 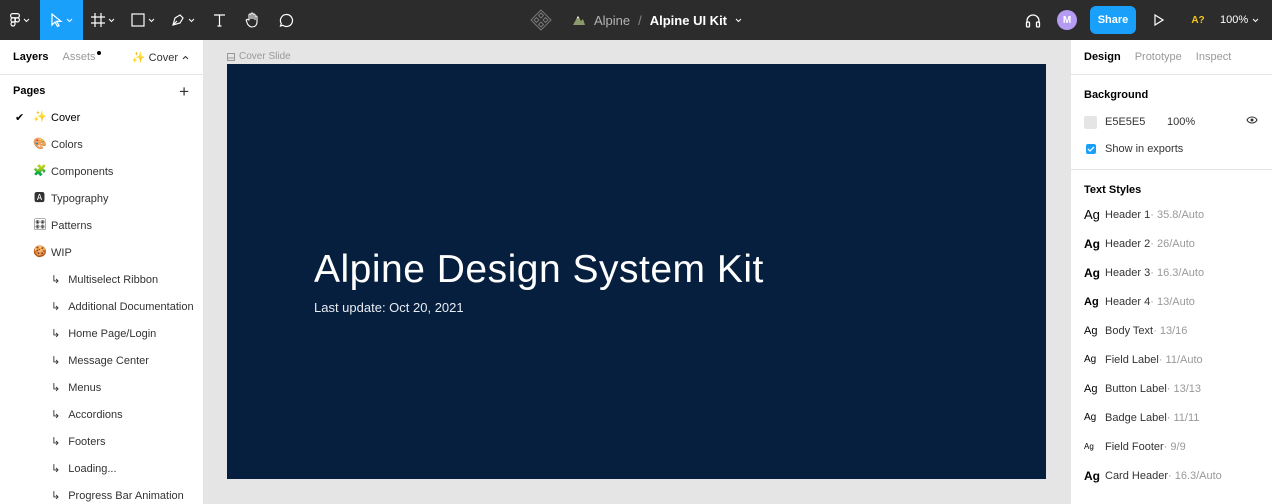 I want to click on page-item-menus: ↳ Menus, so click(x=101, y=387).